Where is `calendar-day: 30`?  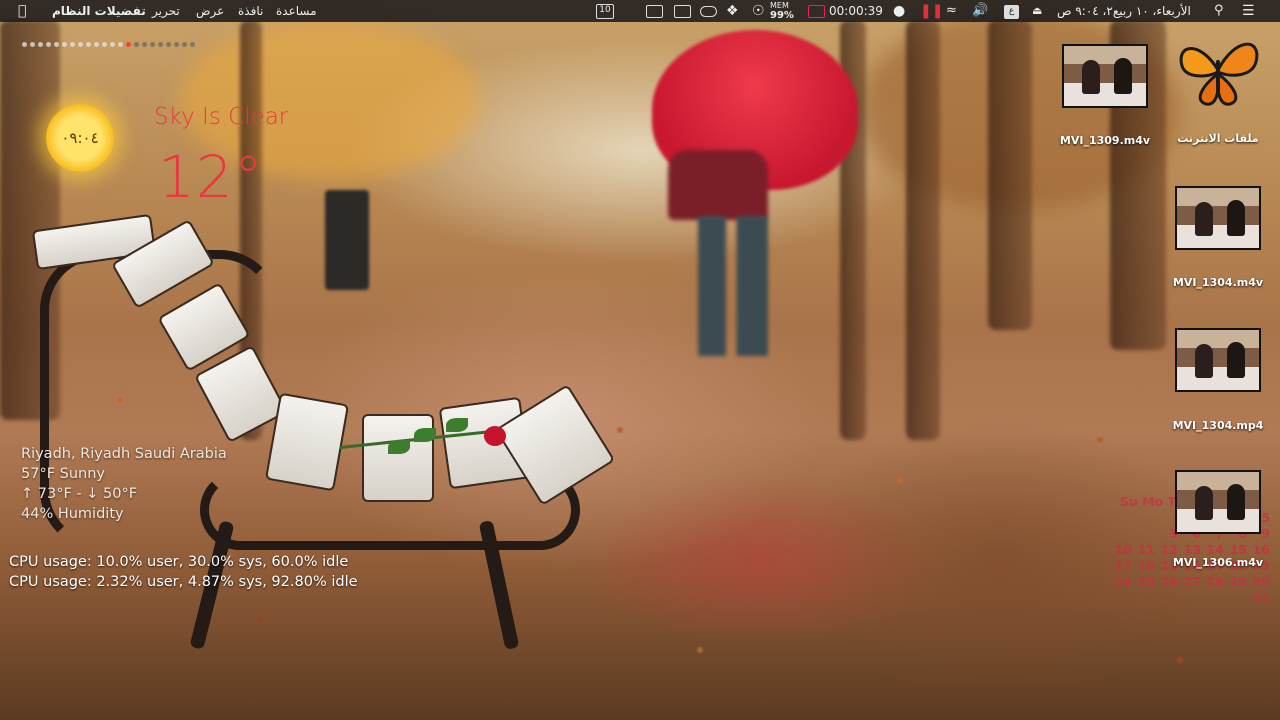
calendar-day: 30 is located at coordinates (1261, 581).